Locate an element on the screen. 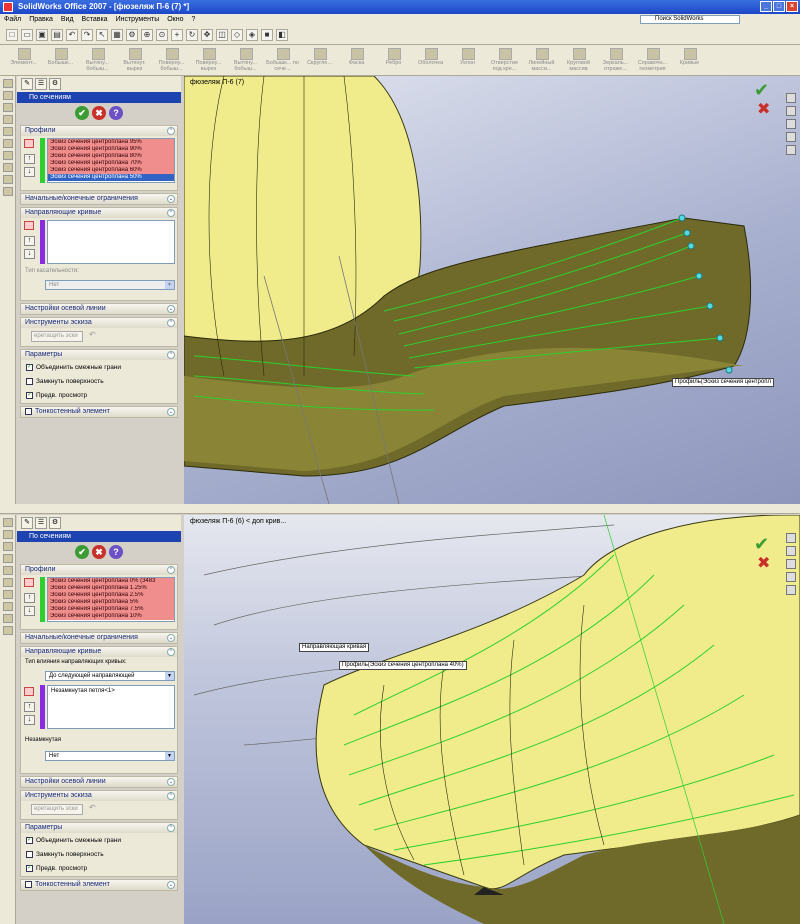 Image resolution: width=800 pixels, height=924 pixels. minimize-button: _ is located at coordinates (766, 6).